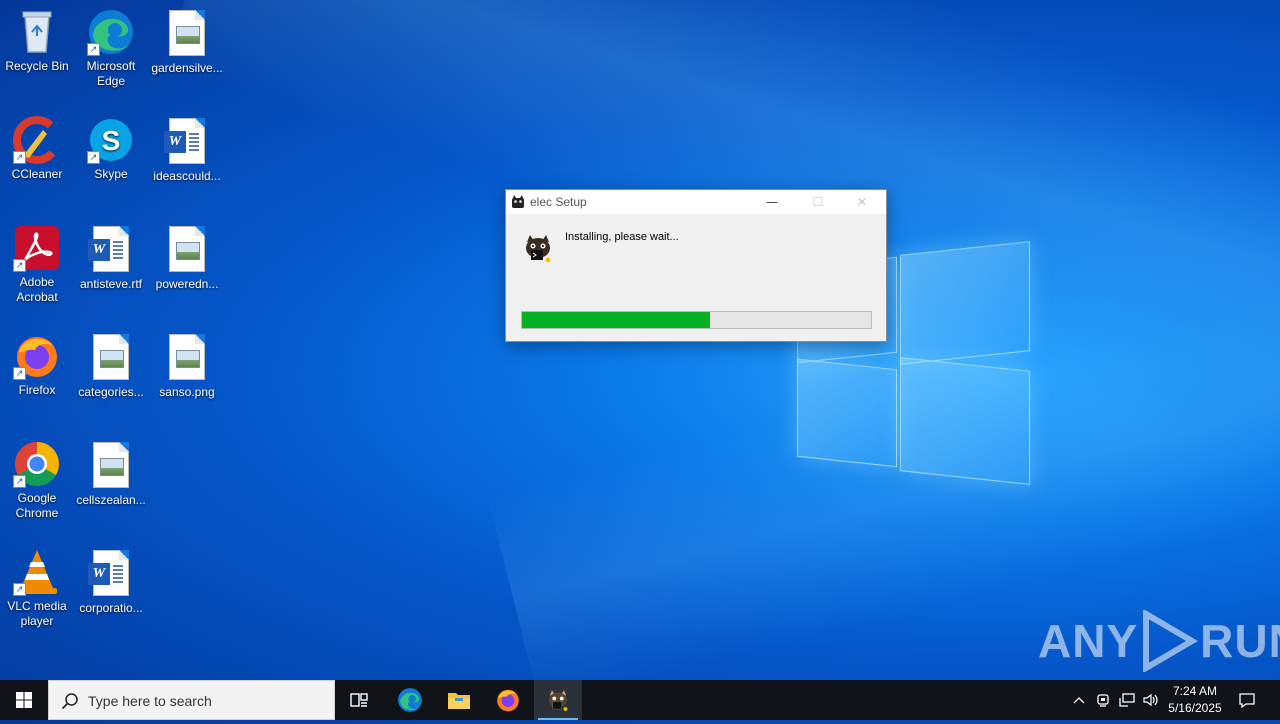  I want to click on taskbar-clock: 7:24 AM 5/16/2025, so click(1195, 700).